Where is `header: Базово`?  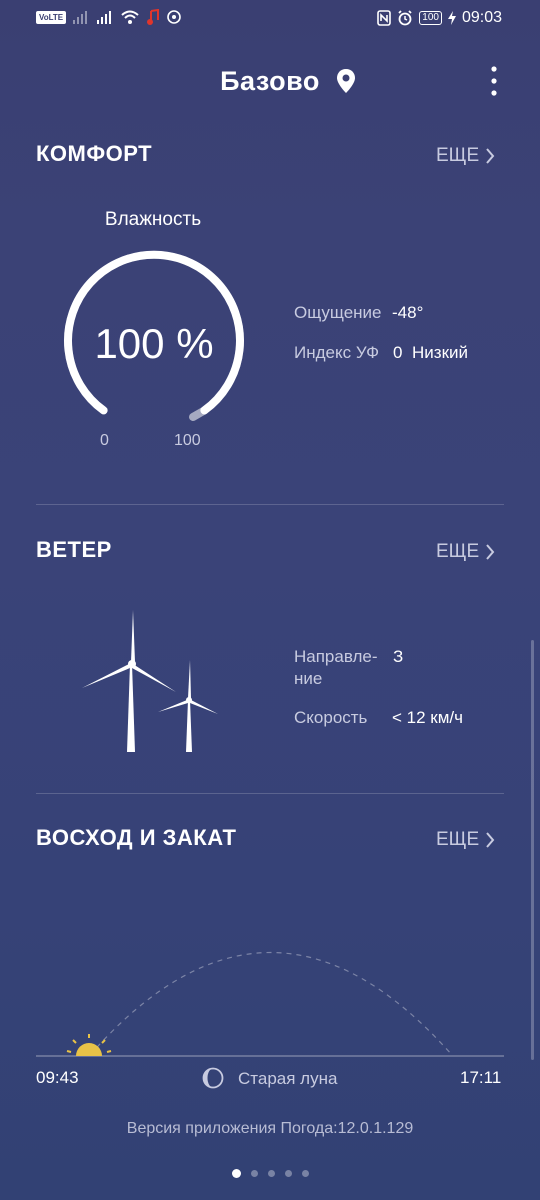 header: Базово is located at coordinates (270, 82).